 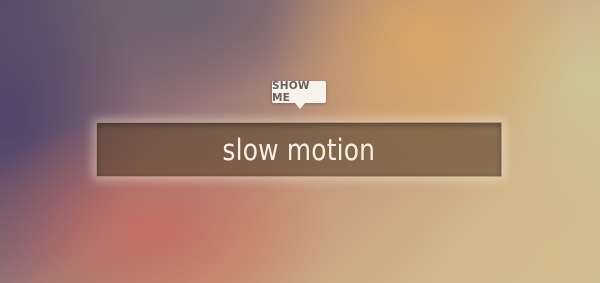 I want to click on text-display-box: slow motion, so click(x=299, y=149).